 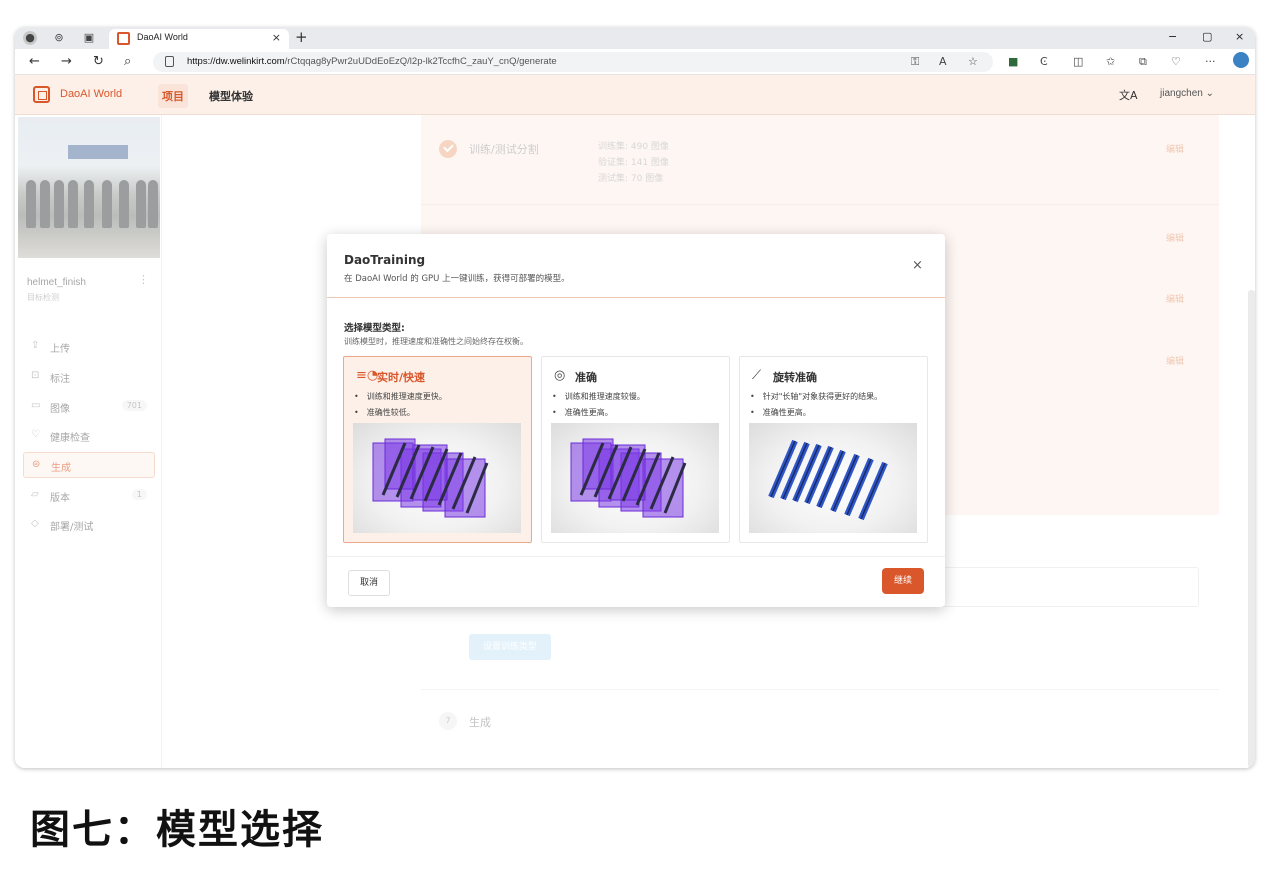 What do you see at coordinates (1210, 61) in the screenshot?
I see `more-icon: ···` at bounding box center [1210, 61].